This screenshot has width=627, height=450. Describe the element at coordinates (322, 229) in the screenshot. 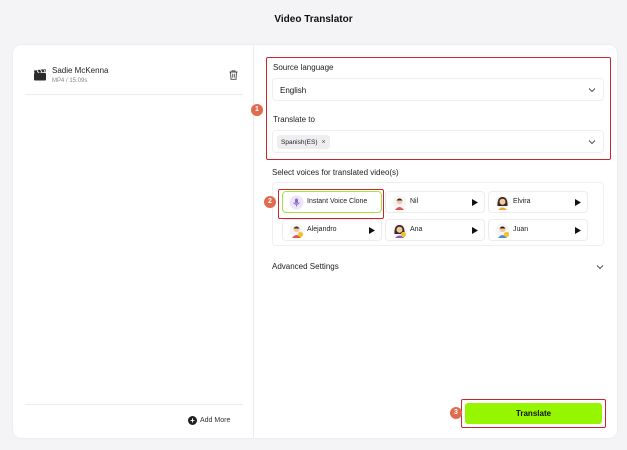

I see `voice-name: Alejandro` at that location.